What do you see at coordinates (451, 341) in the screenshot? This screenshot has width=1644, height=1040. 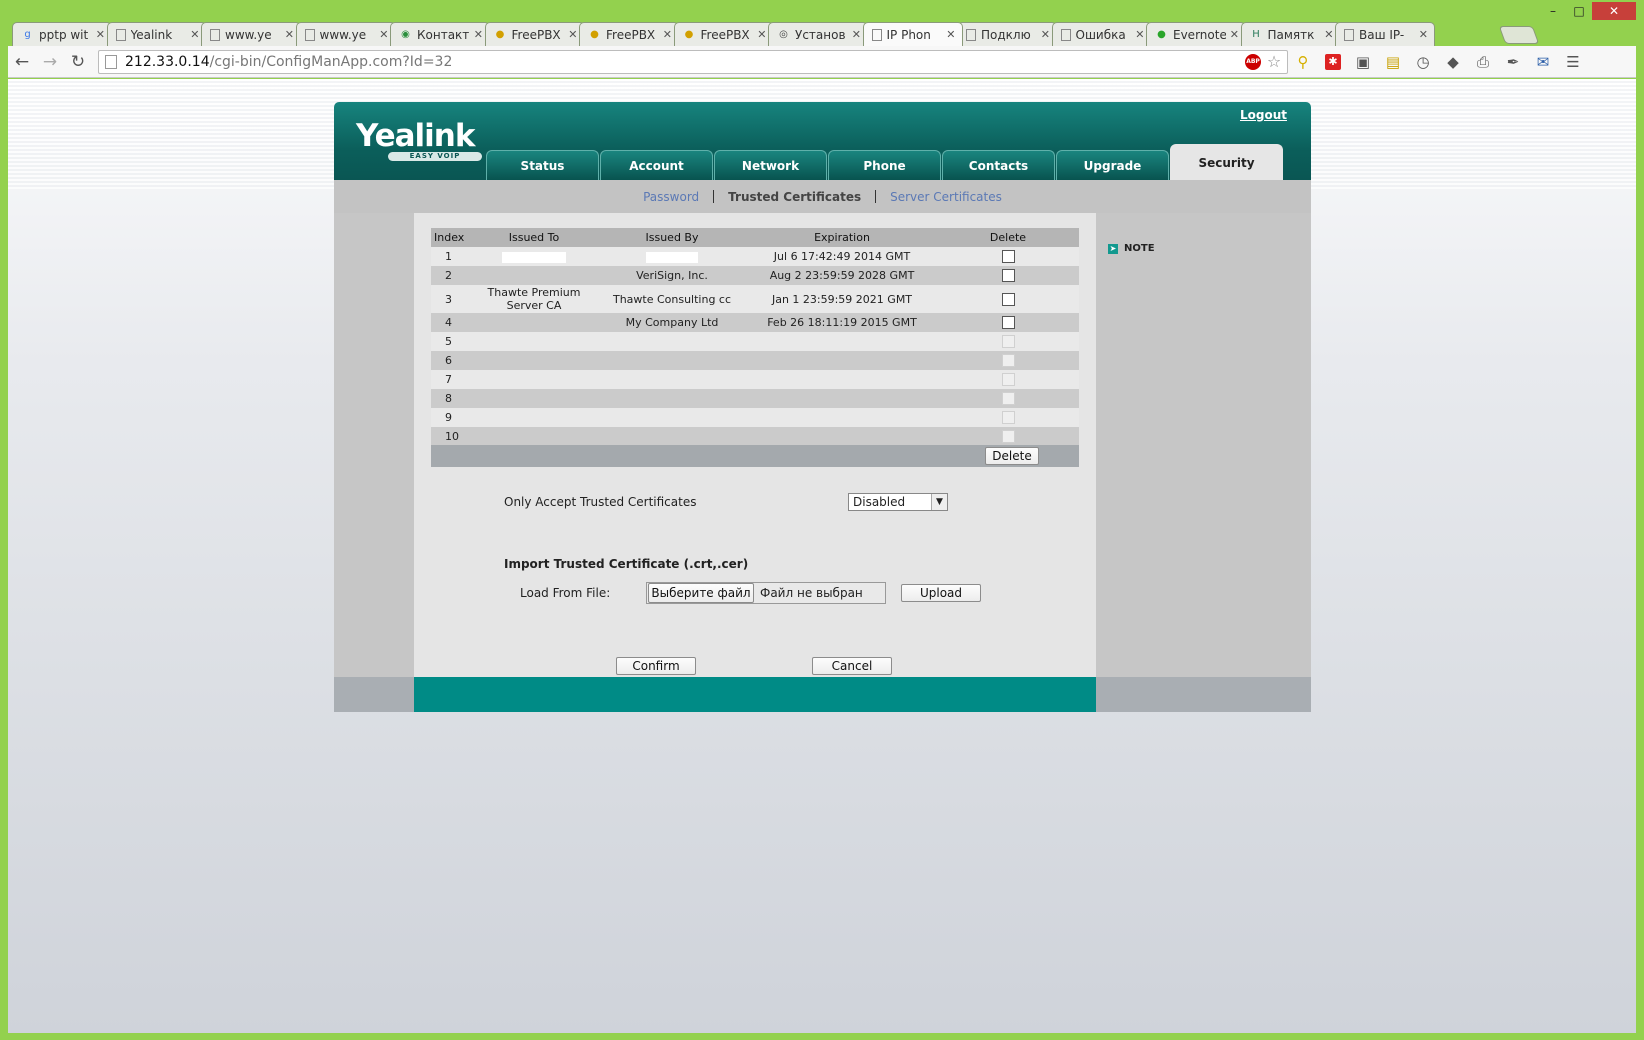 I see `cell-index: 5` at bounding box center [451, 341].